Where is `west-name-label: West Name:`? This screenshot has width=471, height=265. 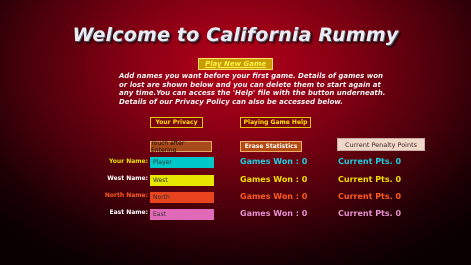 west-name-label: West Name: is located at coordinates (127, 178).